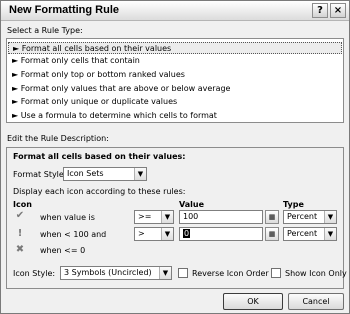 This screenshot has width=350, height=314. Describe the element at coordinates (192, 204) in the screenshot. I see `value-column-header: Value` at that location.